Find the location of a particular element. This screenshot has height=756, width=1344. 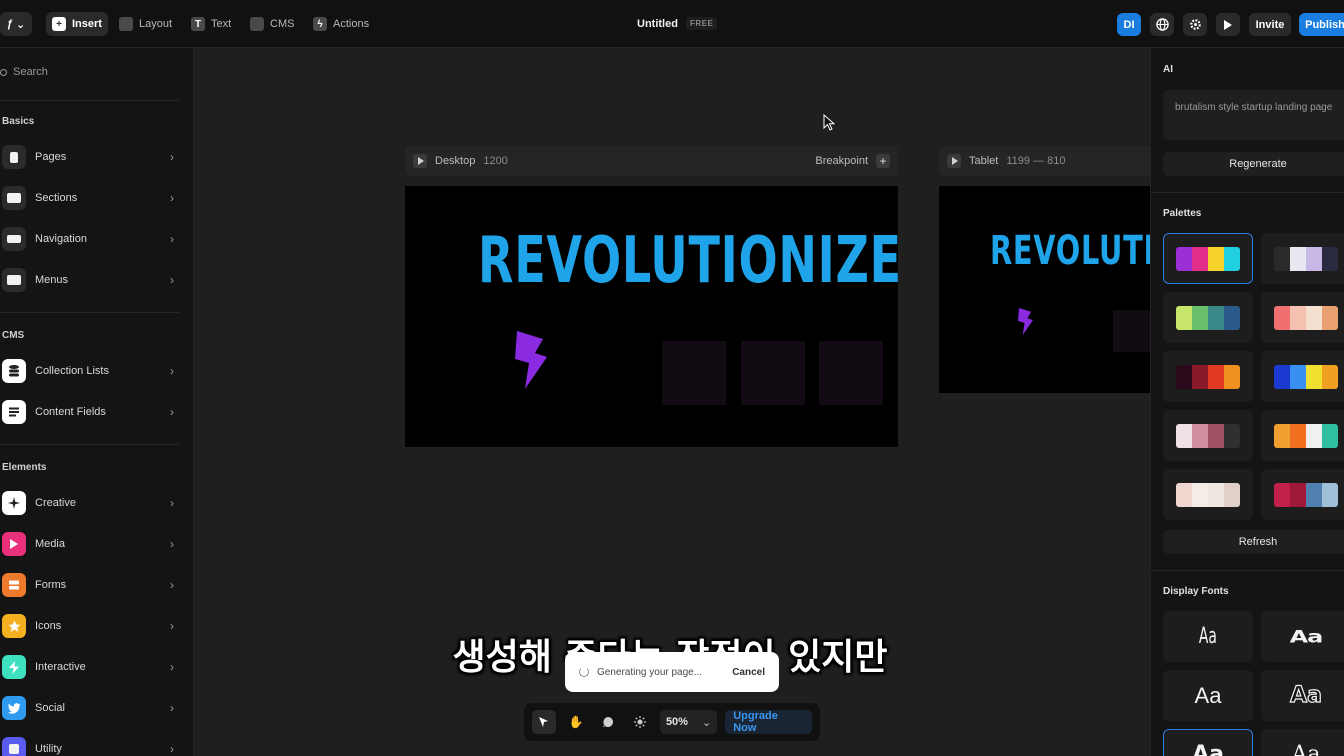

breakpoint-button: Breakpoint is located at coordinates (841, 161).